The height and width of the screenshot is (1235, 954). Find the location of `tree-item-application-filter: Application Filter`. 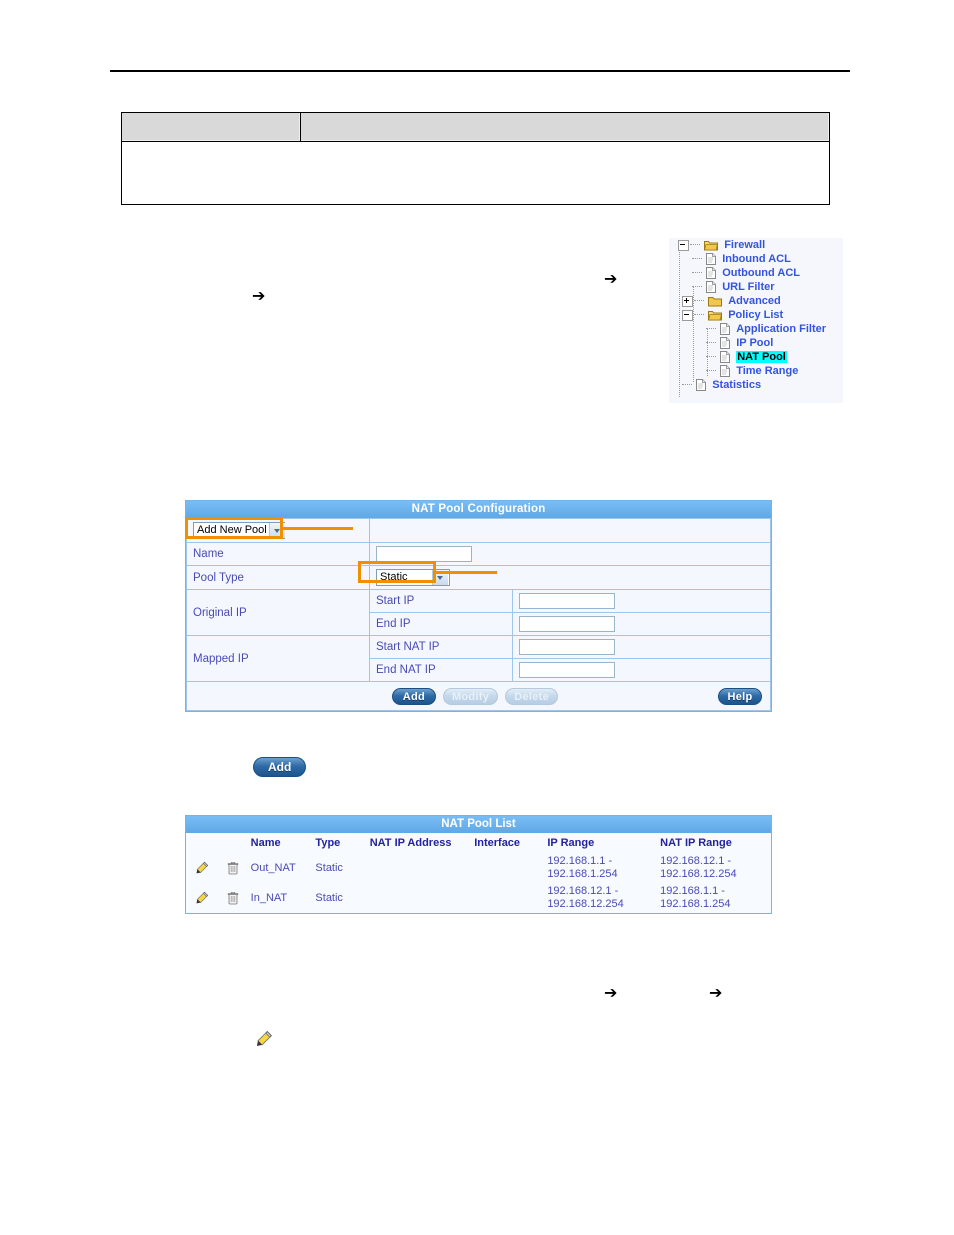

tree-item-application-filter: Application Filter is located at coordinates (756, 329).